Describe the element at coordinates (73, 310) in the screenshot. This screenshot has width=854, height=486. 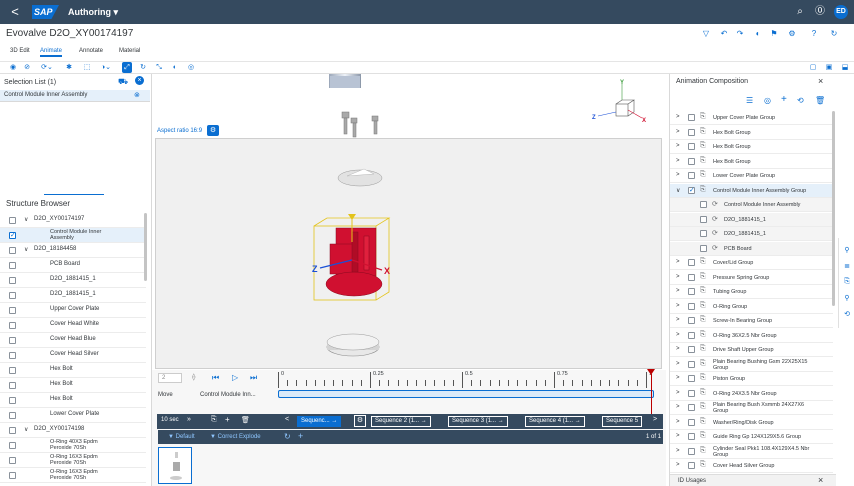
I see `structure-row: Upper Cover Plate` at that location.